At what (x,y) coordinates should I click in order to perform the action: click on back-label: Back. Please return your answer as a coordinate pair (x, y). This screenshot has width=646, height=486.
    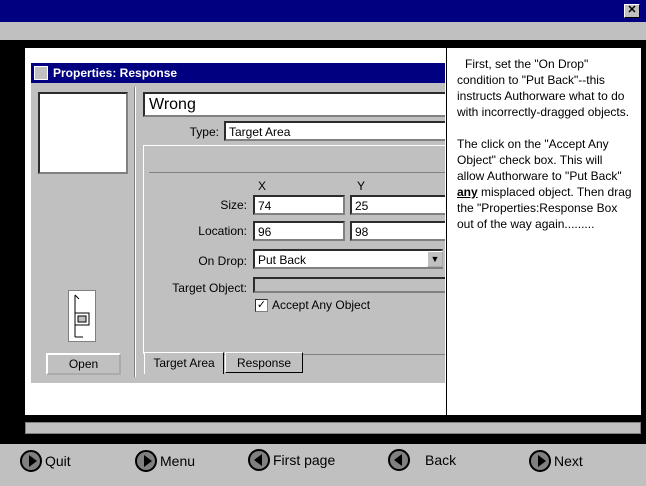
    Looking at the image, I should click on (441, 460).